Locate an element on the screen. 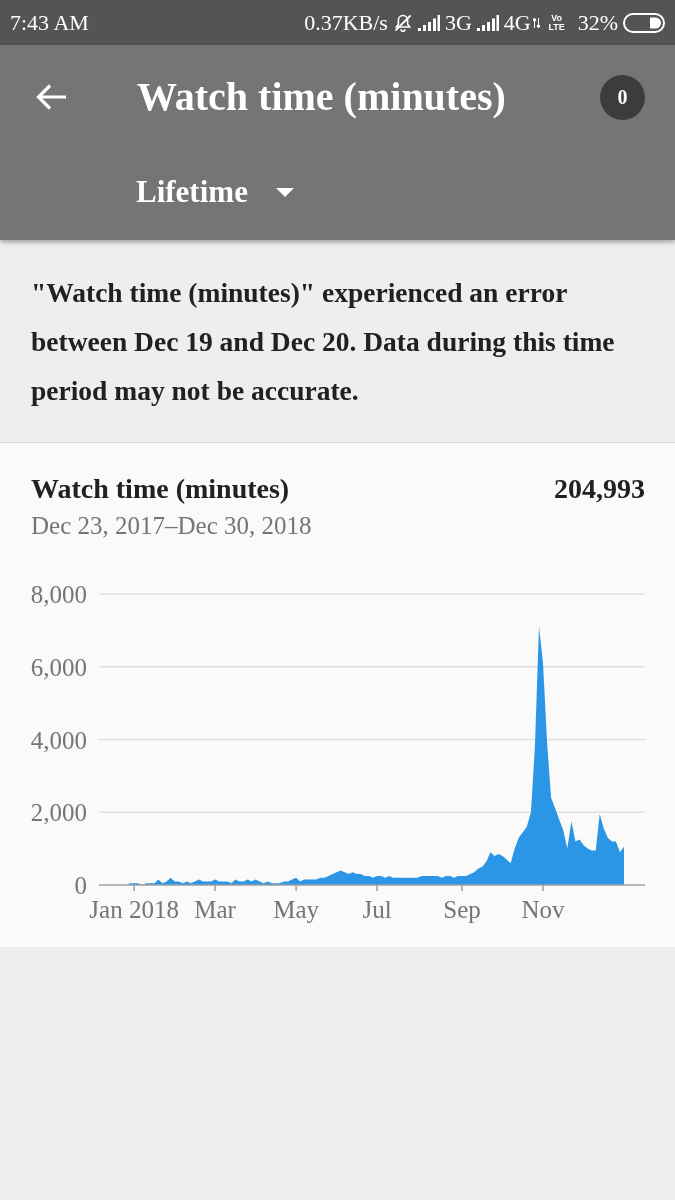  back-arrow-icon is located at coordinates (51, 97).